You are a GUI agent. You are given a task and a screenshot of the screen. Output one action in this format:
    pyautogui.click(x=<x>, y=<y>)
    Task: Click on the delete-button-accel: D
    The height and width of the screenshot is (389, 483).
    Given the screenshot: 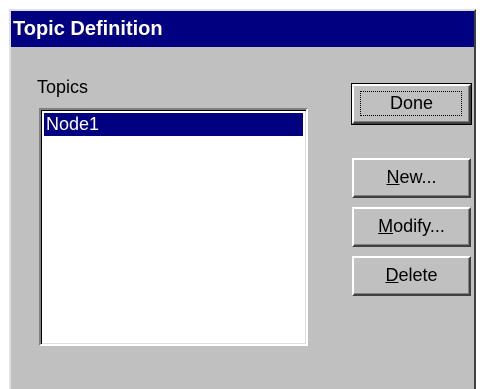 What is the action you would take?
    pyautogui.click(x=392, y=275)
    